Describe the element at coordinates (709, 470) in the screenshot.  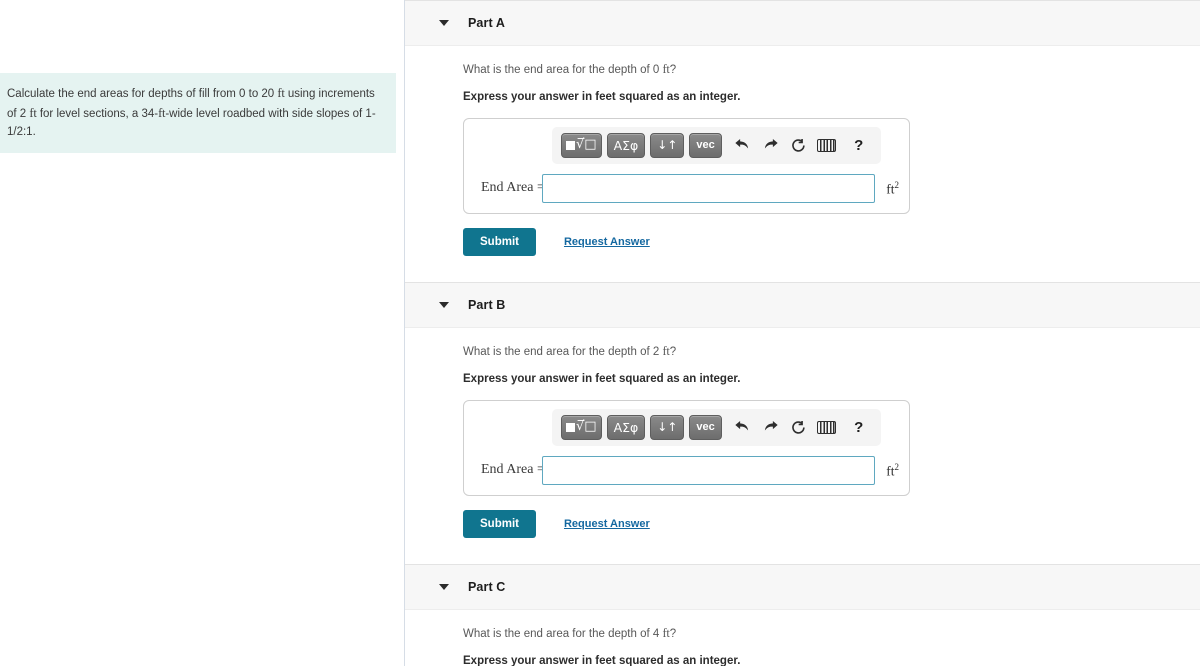
I see `answer-input-part-b` at that location.